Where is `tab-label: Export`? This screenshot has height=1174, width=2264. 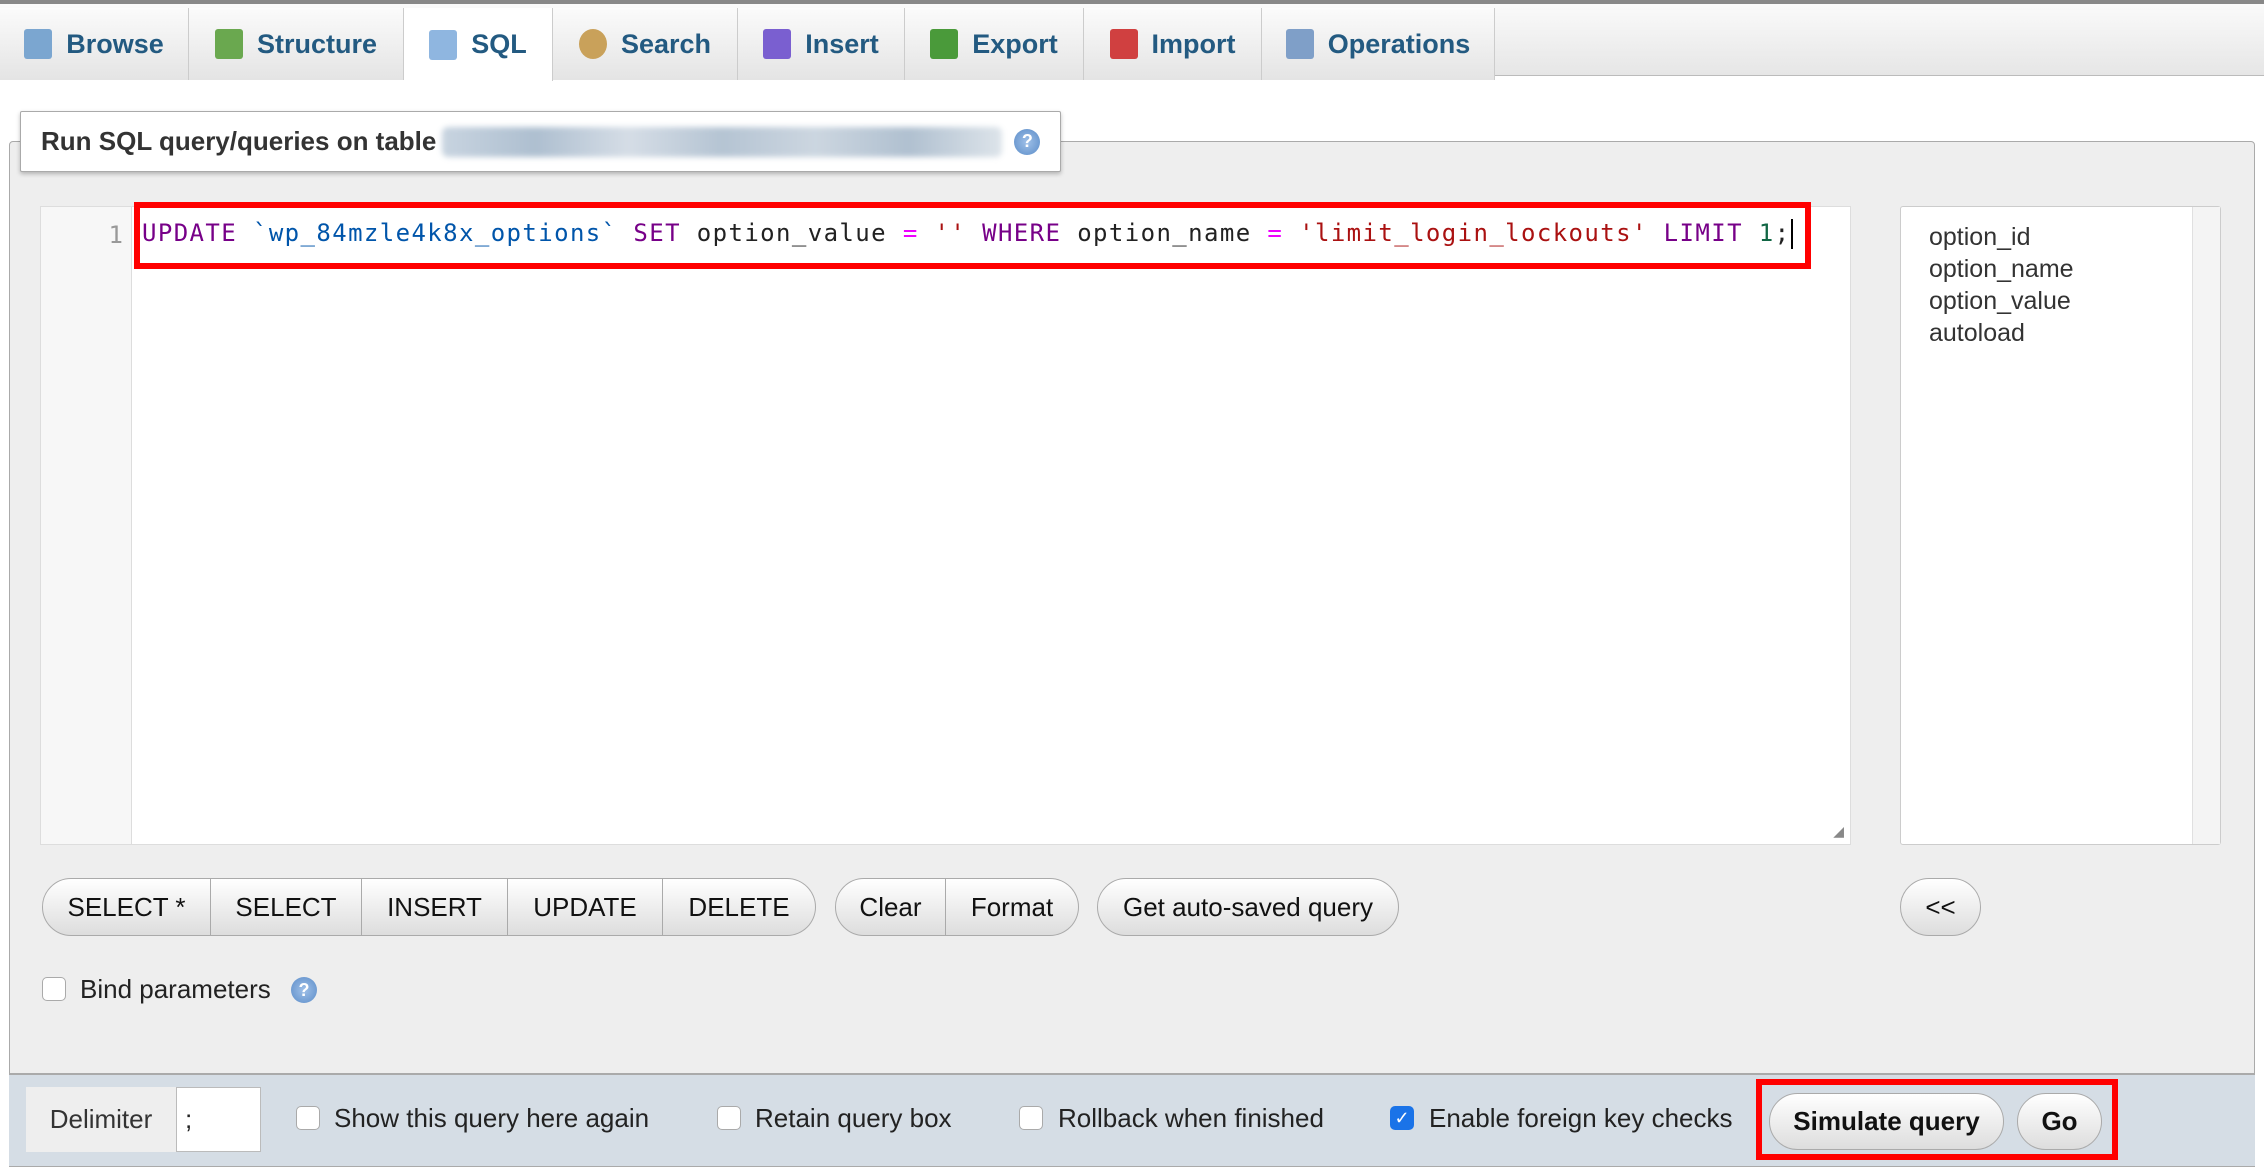
tab-label: Export is located at coordinates (1015, 43).